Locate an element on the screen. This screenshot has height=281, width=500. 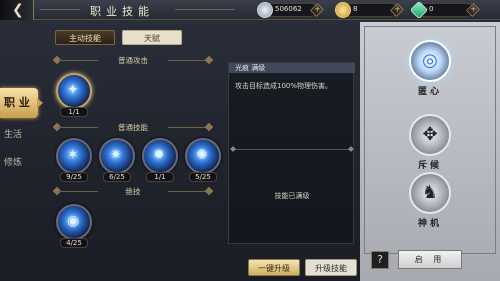
upgrade-skill-button: 升级技能 is located at coordinates (331, 267).